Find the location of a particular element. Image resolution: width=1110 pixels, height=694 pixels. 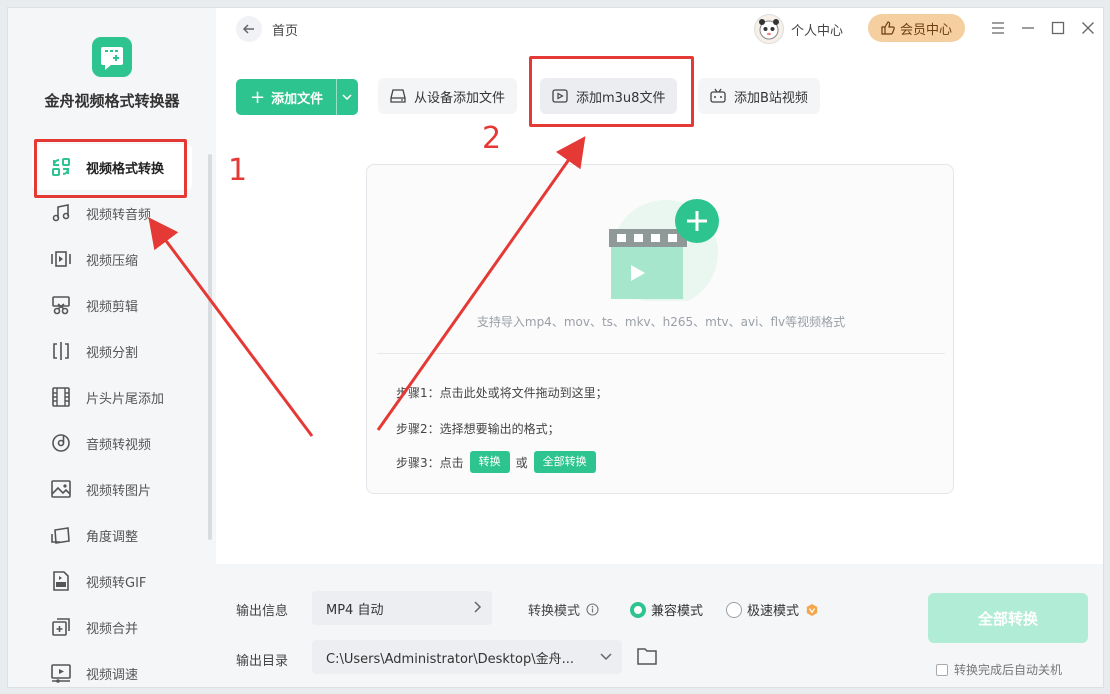

hamburger-menu-icon is located at coordinates (998, 28).